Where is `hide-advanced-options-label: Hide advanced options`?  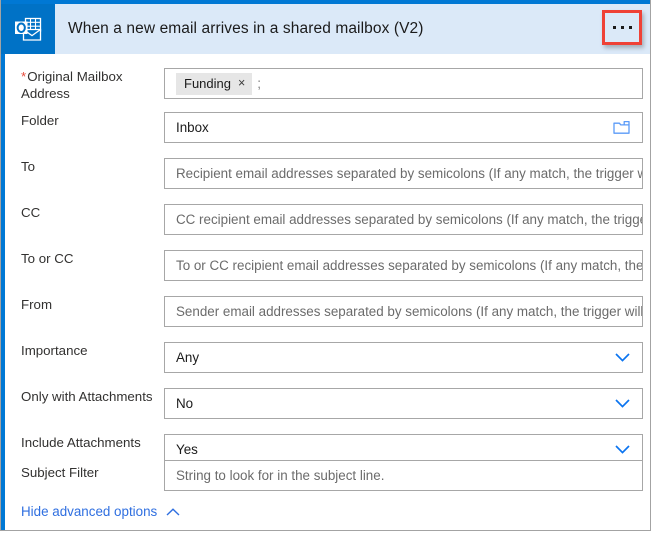
hide-advanced-options-label: Hide advanced options is located at coordinates (89, 511).